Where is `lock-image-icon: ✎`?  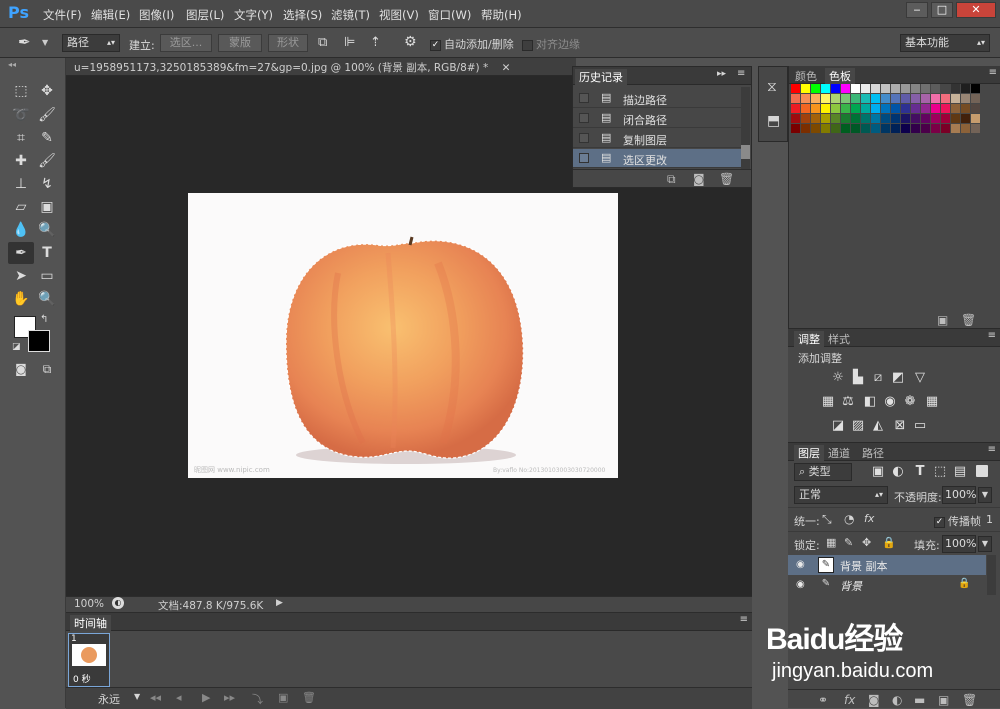 lock-image-icon: ✎ is located at coordinates (848, 542).